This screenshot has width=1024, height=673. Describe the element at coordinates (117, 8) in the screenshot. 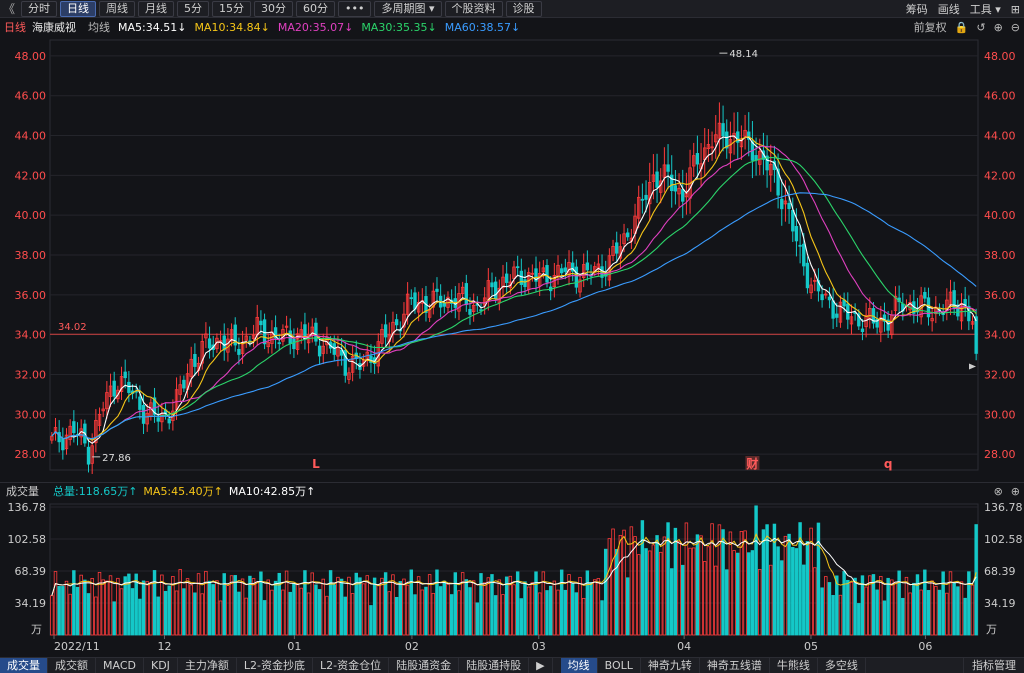

I see `period-tab-2: 周线` at that location.